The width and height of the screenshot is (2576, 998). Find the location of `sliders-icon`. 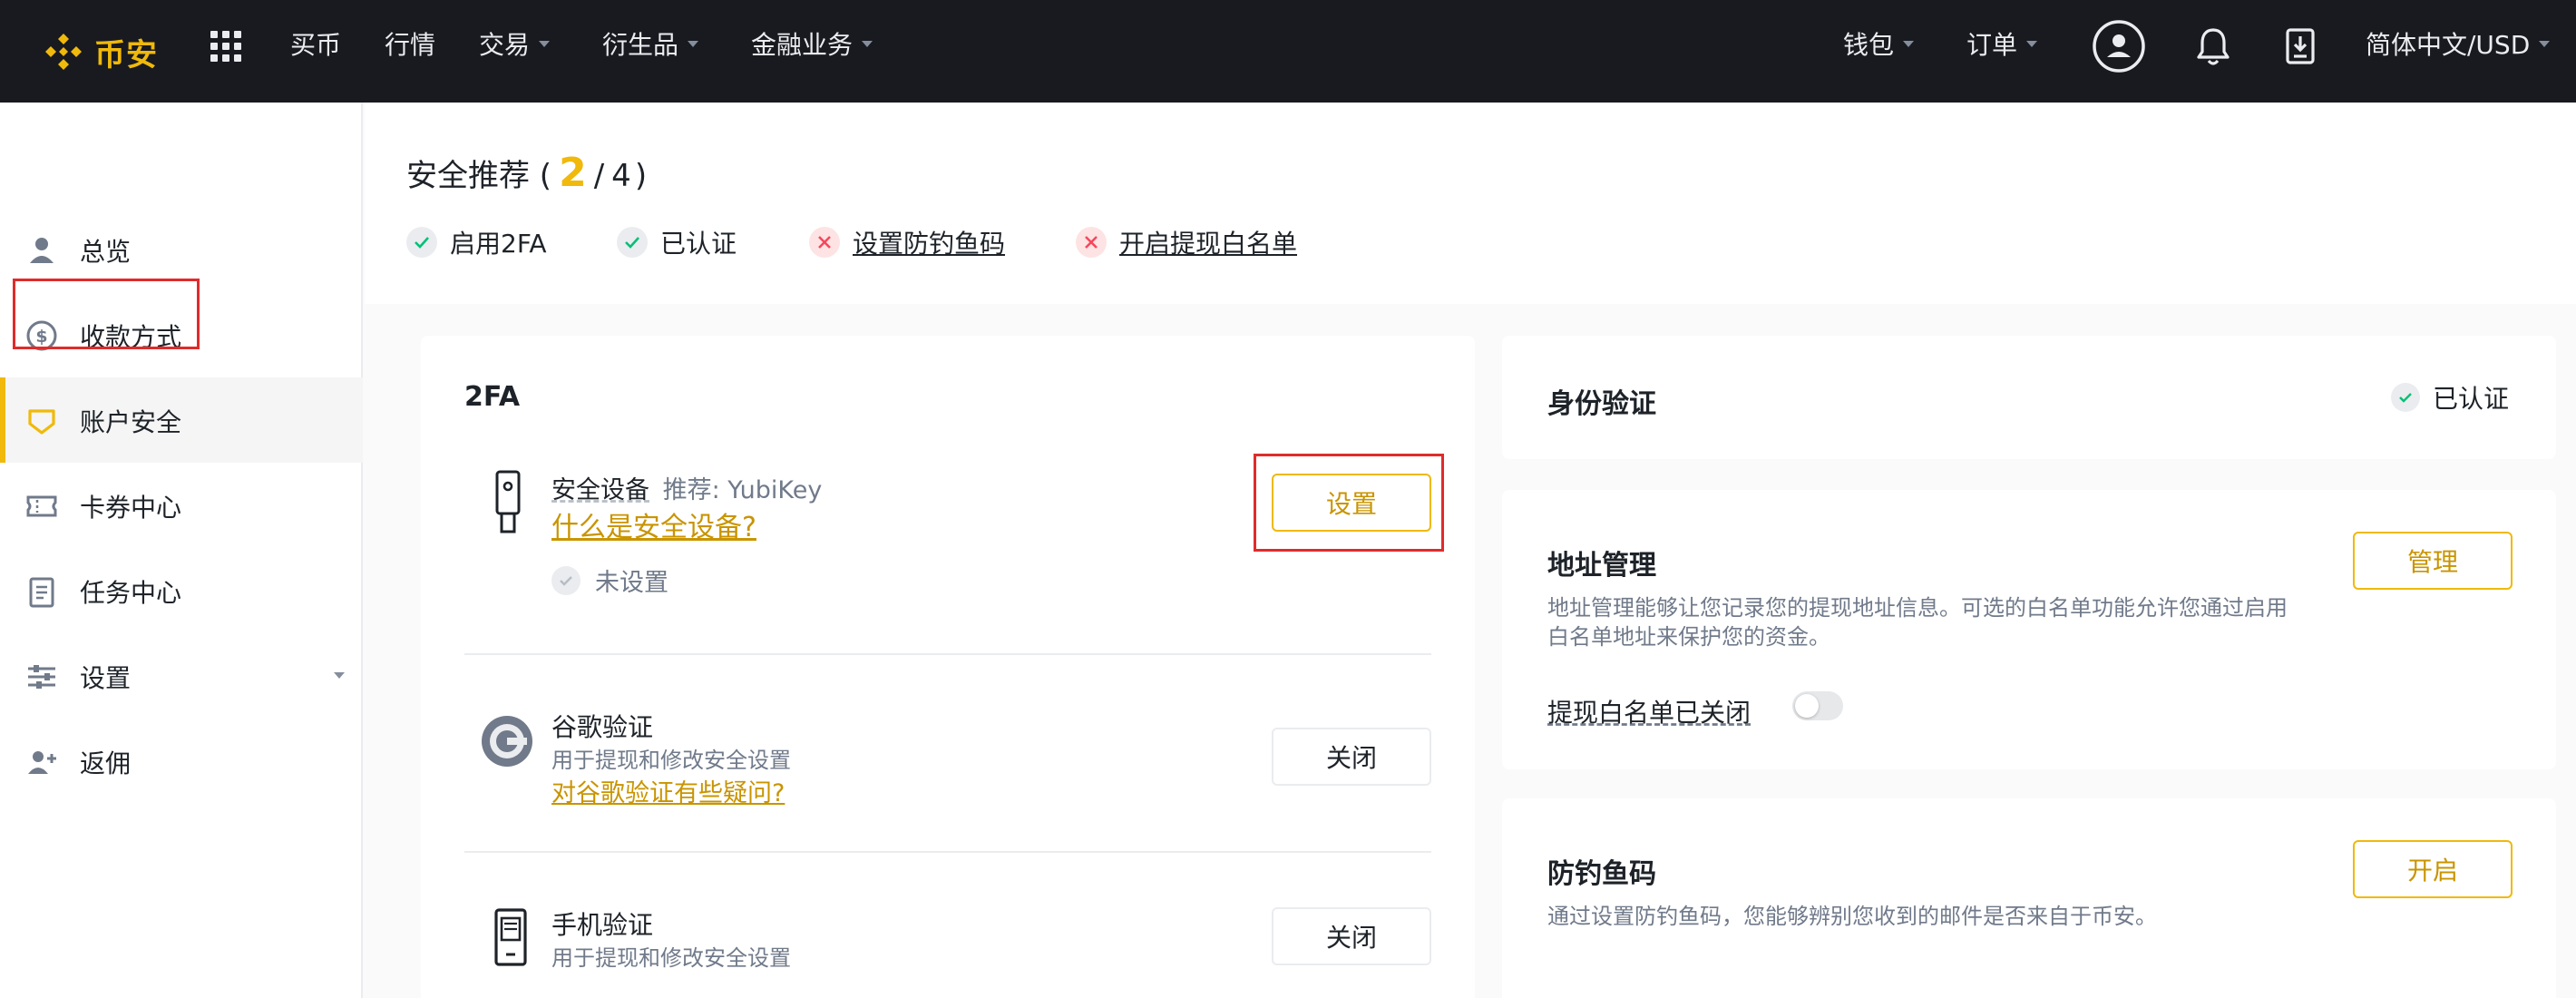

sliders-icon is located at coordinates (41, 677).